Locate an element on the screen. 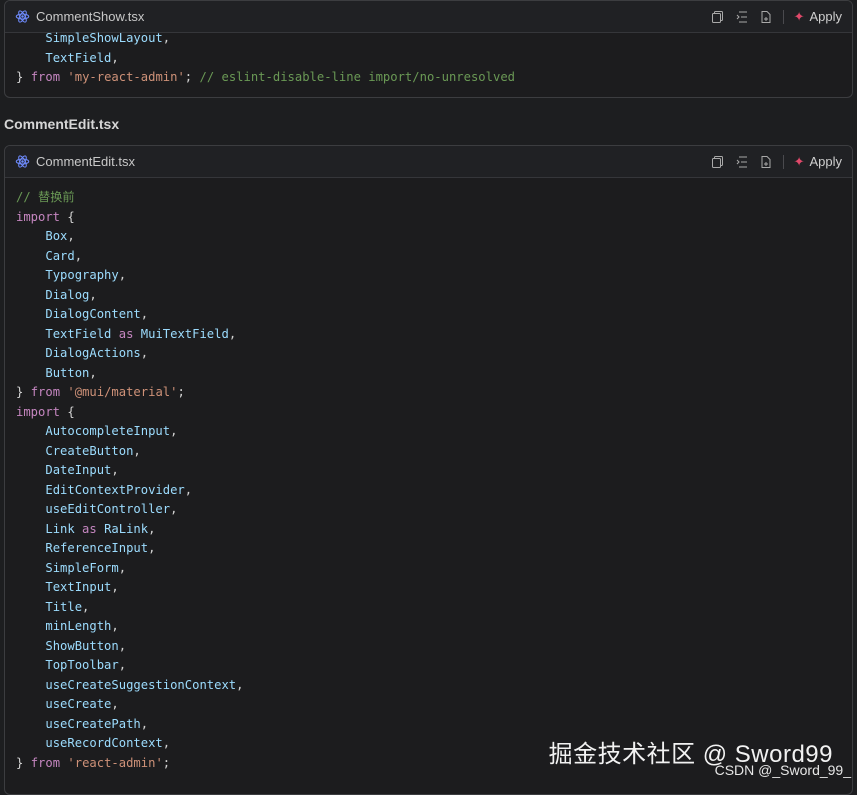 The height and width of the screenshot is (795, 857). code-token: SimpleShowLayout is located at coordinates (104, 38).